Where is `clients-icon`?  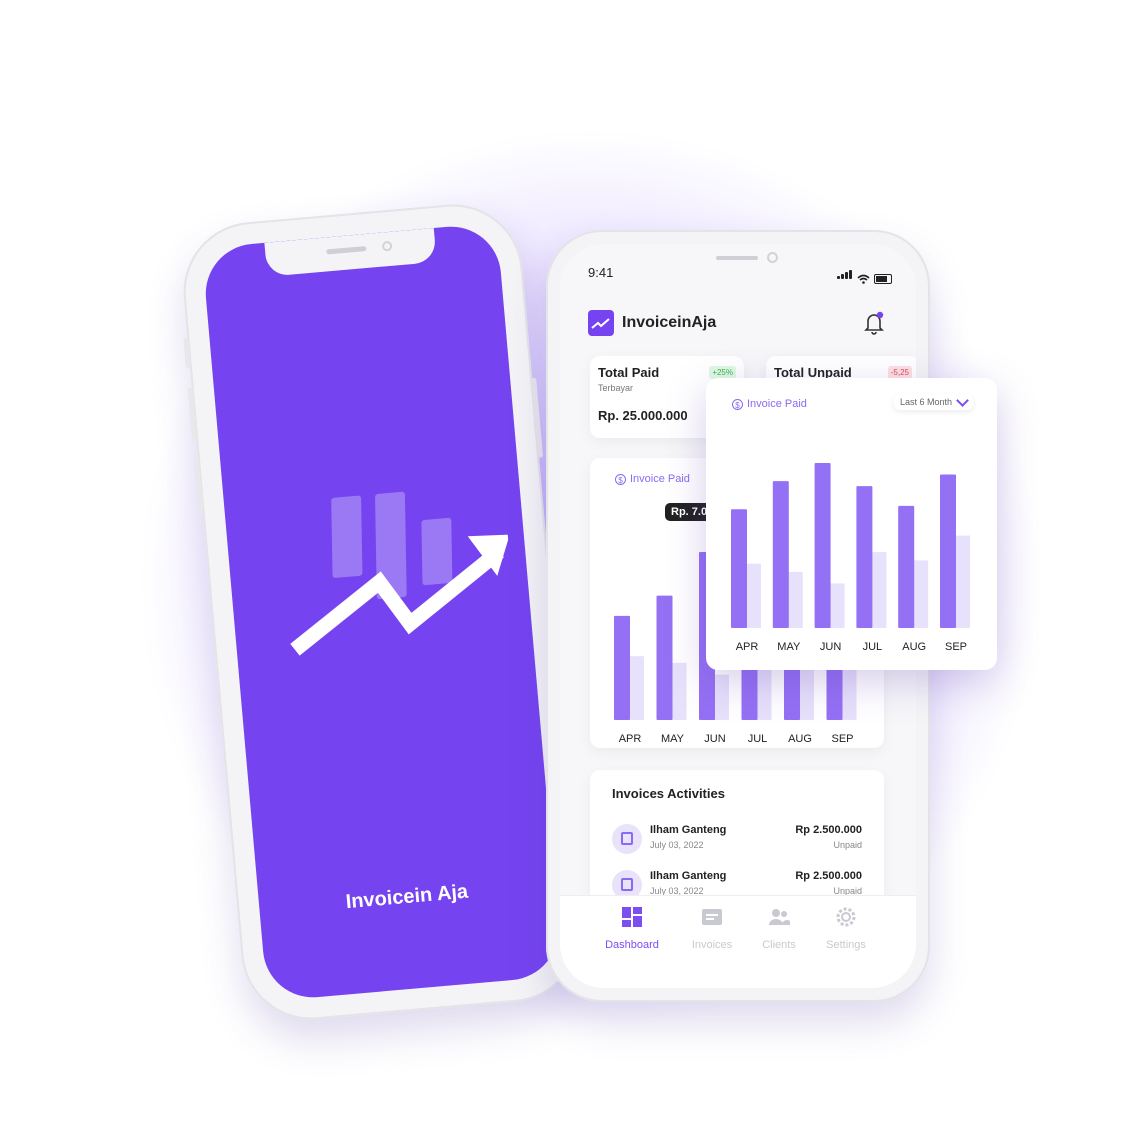 clients-icon is located at coordinates (779, 917).